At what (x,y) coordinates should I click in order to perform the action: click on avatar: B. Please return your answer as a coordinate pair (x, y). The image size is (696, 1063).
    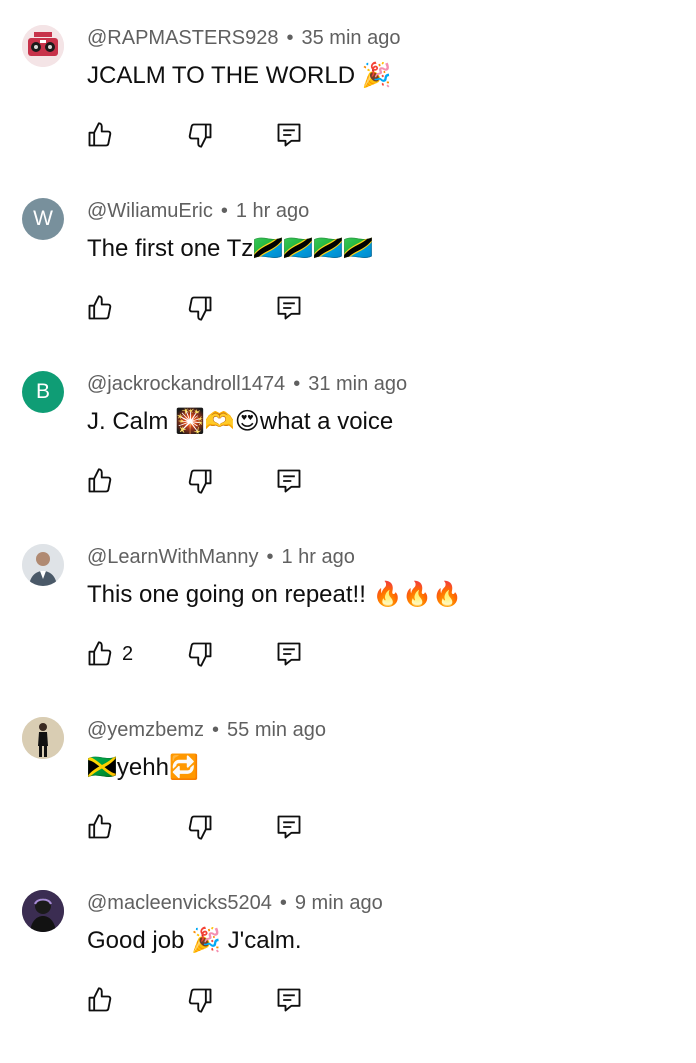
    Looking at the image, I should click on (43, 392).